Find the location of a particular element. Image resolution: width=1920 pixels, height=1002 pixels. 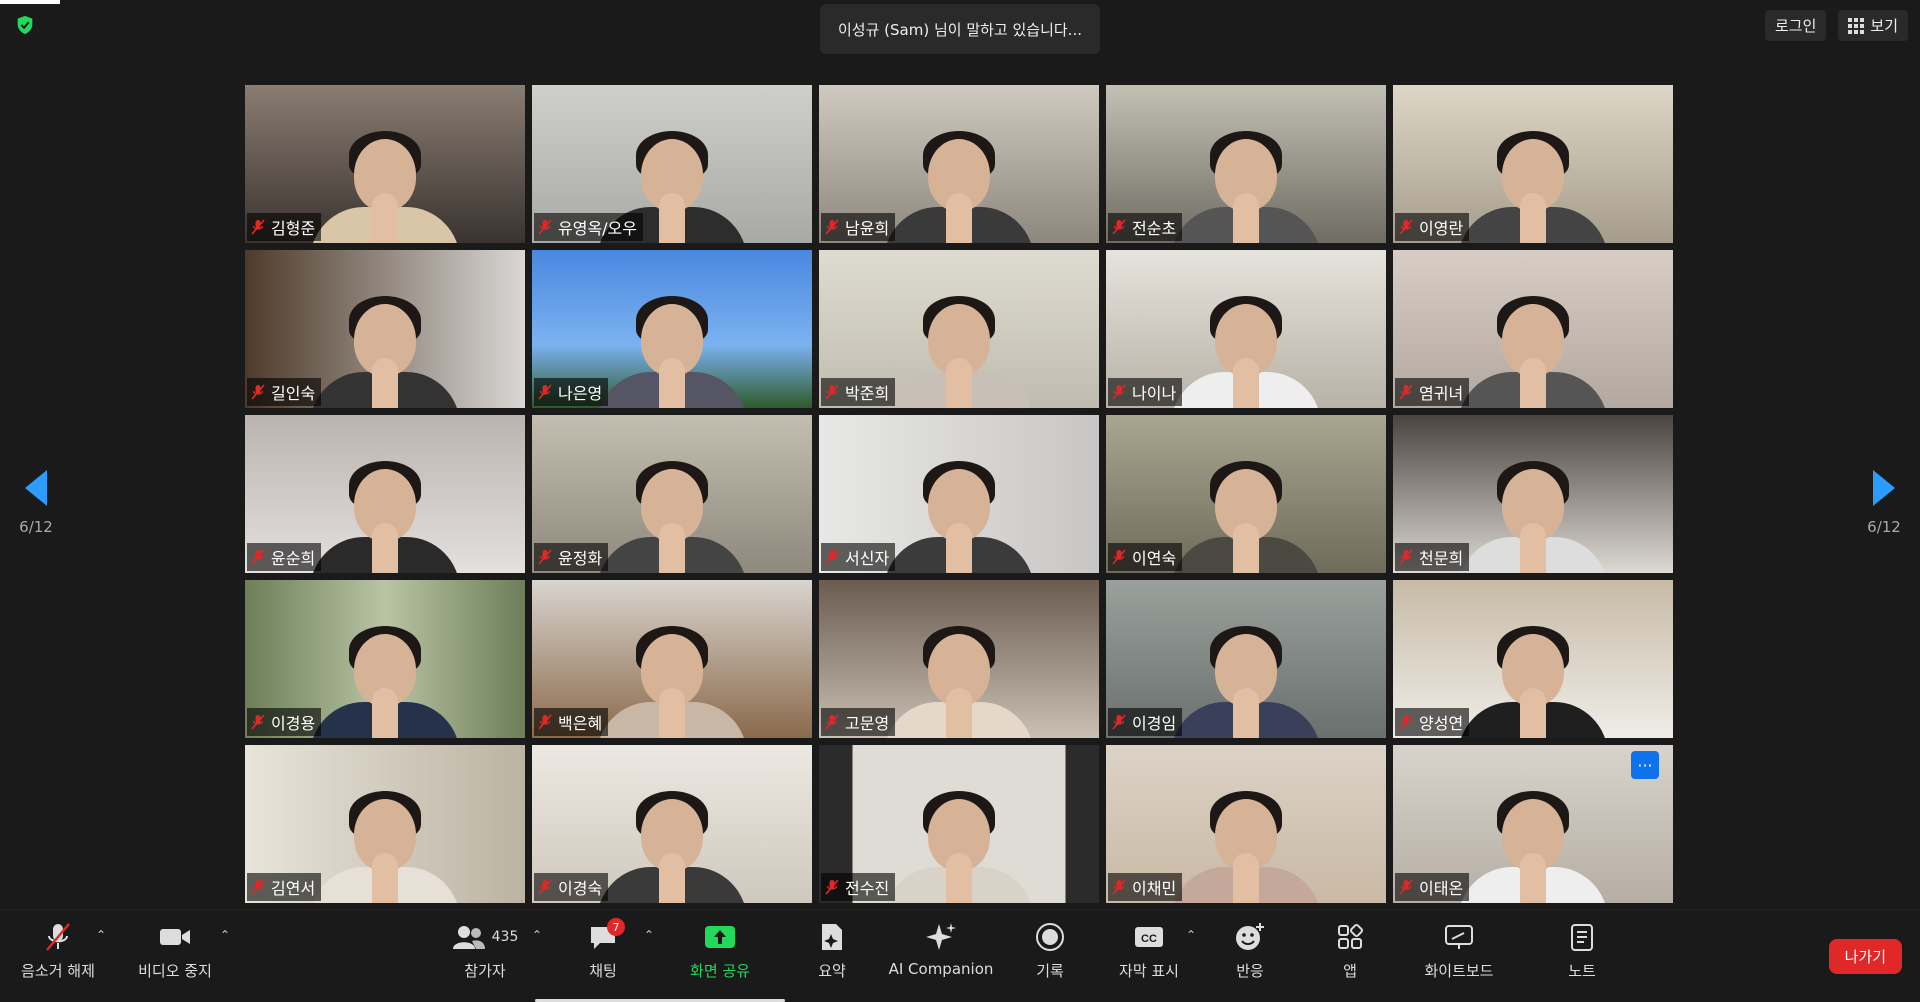

login-button: 로그인 is located at coordinates (1795, 25).